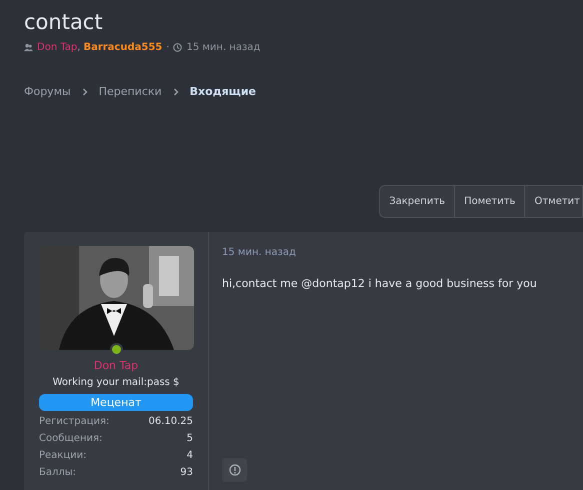 The image size is (583, 490). Describe the element at coordinates (70, 438) in the screenshot. I see `stat-label: Сообщения:` at that location.